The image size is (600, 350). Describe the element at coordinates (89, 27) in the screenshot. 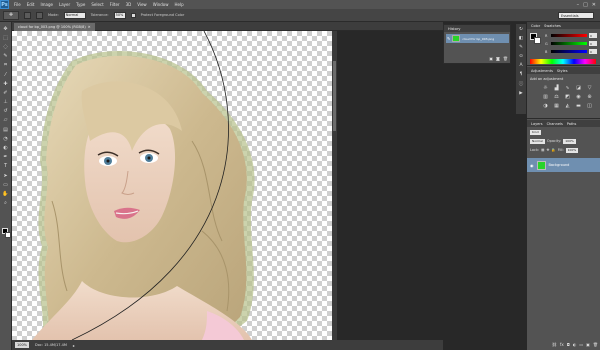

I see `close-tab-icon: ✕` at that location.